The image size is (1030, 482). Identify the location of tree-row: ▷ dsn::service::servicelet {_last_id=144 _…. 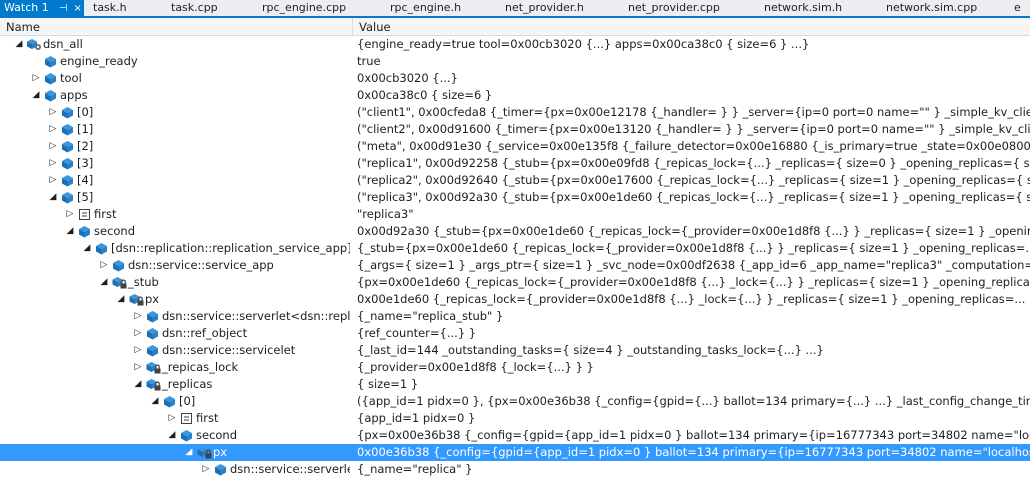
(515, 350).